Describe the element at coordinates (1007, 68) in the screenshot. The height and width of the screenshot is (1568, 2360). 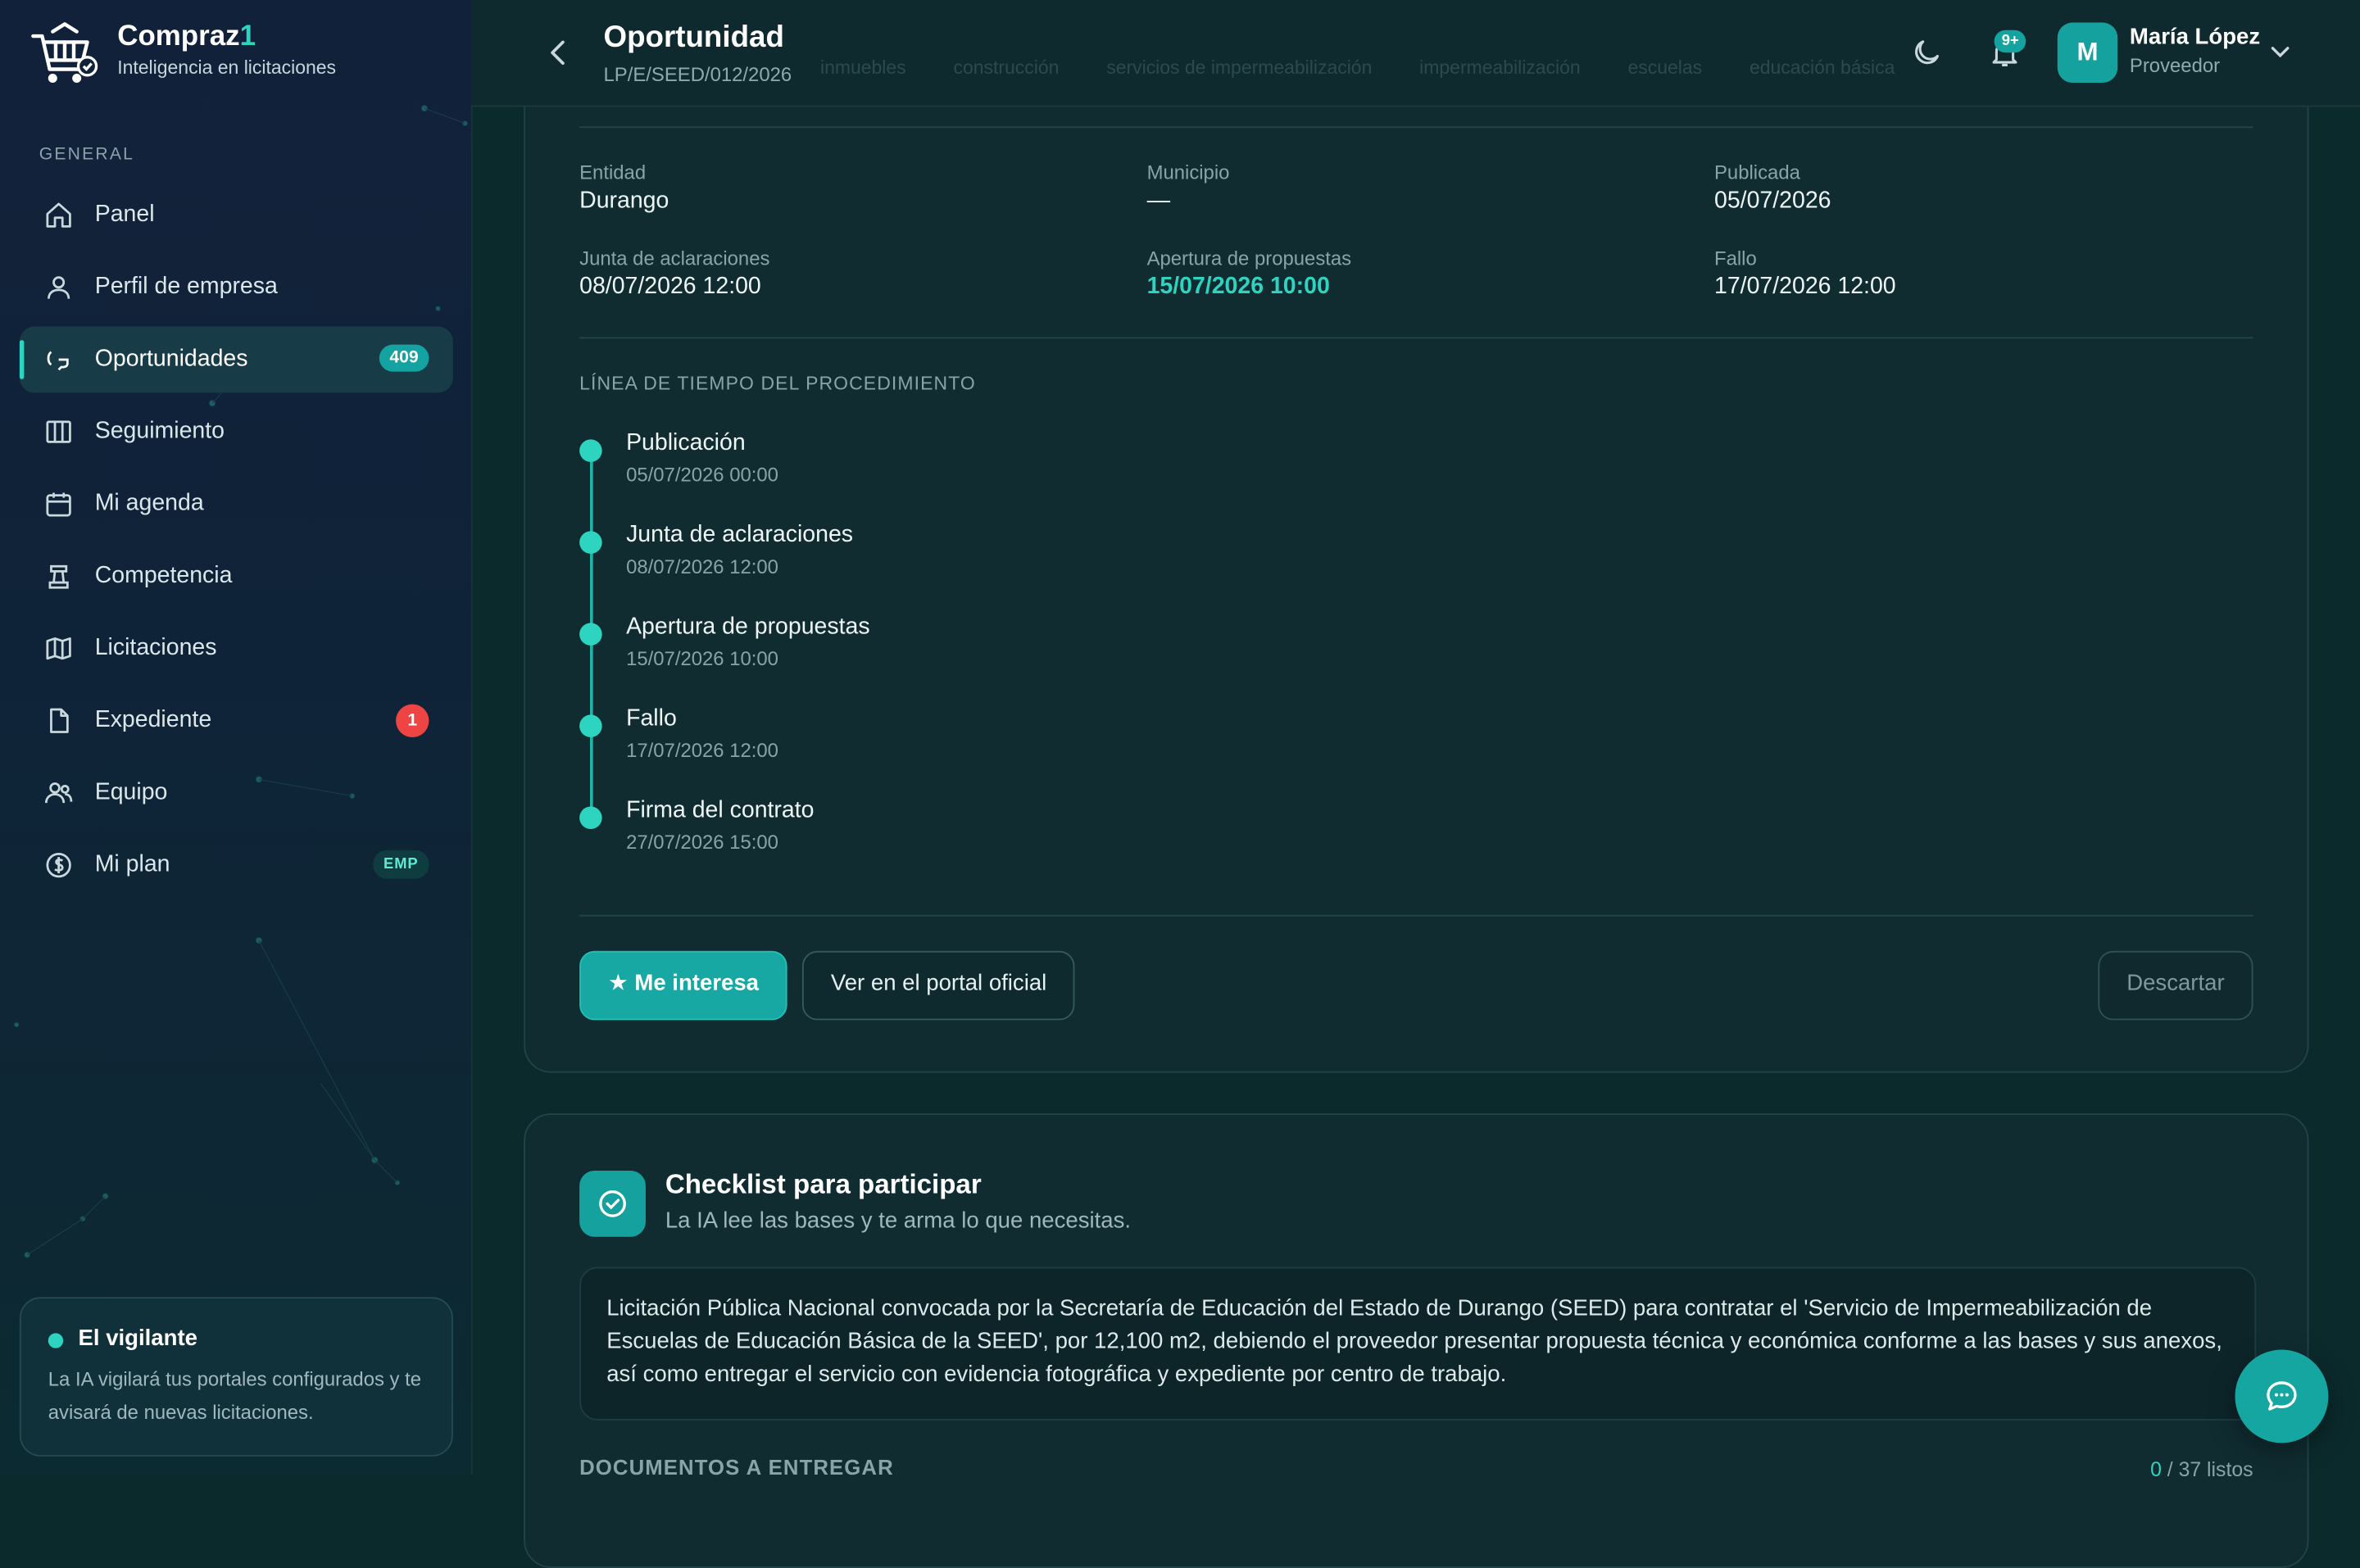
I see `tag: construcción` at that location.